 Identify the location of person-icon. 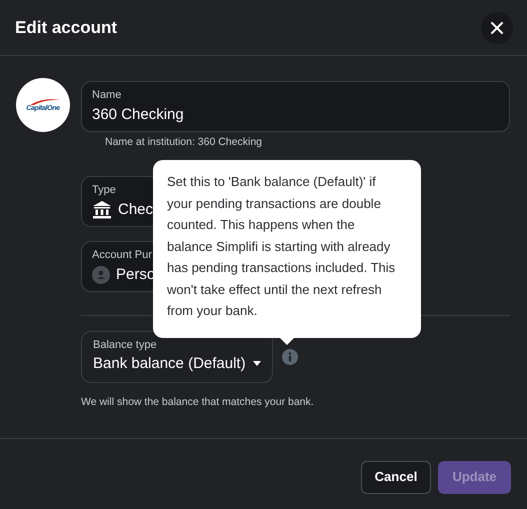
(101, 275).